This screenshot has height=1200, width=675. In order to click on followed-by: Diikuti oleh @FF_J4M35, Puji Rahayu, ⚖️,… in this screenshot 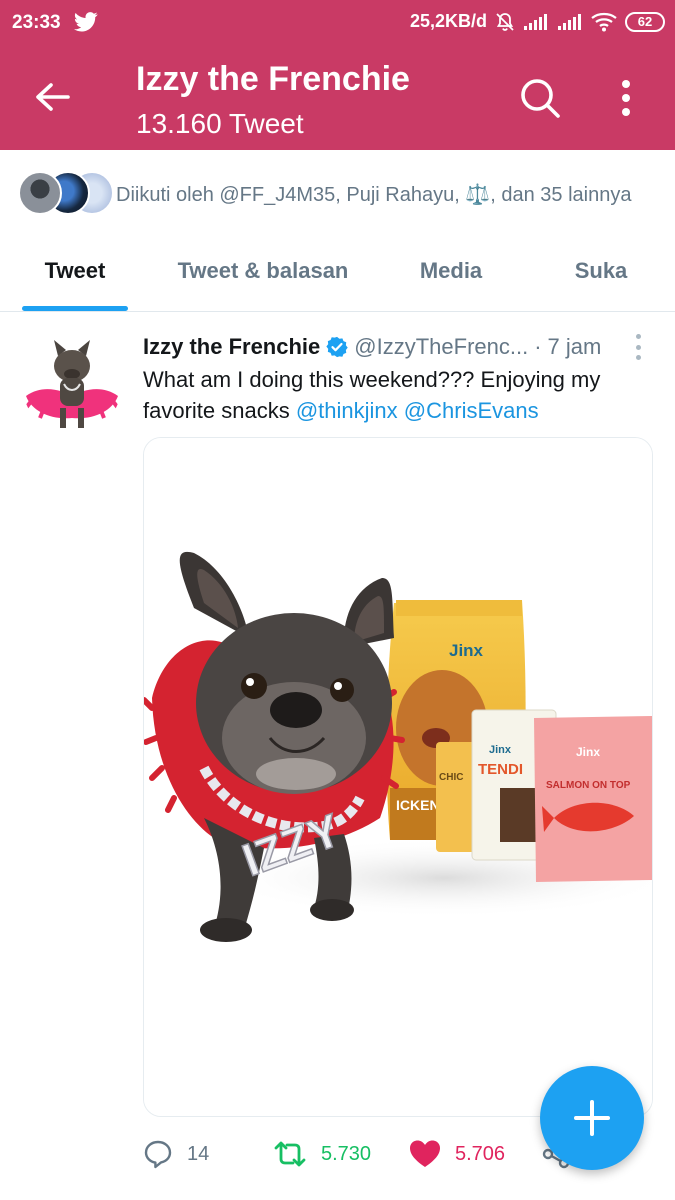, I will do `click(324, 194)`.